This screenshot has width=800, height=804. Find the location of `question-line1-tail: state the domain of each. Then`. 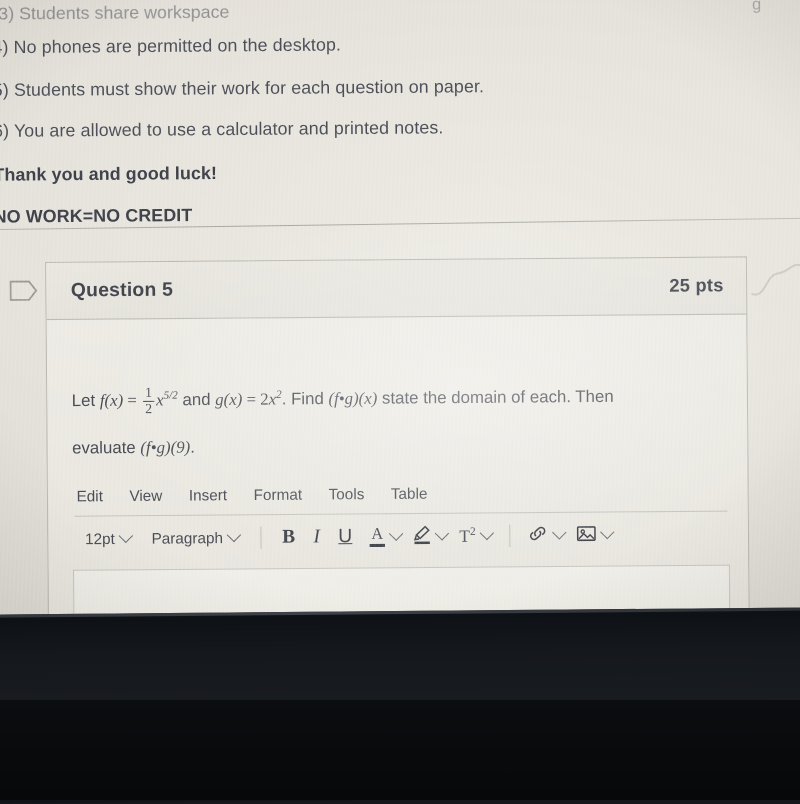

question-line1-tail: state the domain of each. Then is located at coordinates (495, 397).